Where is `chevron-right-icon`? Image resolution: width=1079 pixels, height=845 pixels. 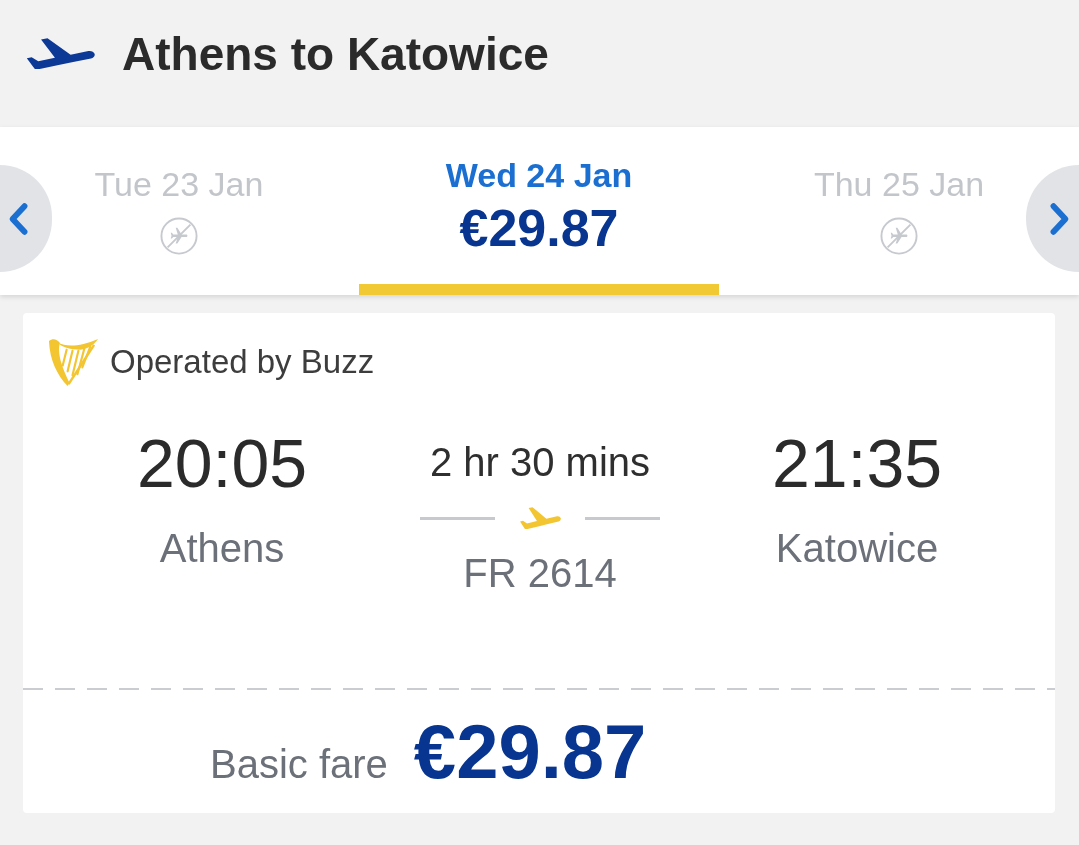
chevron-right-icon is located at coordinates (1059, 218).